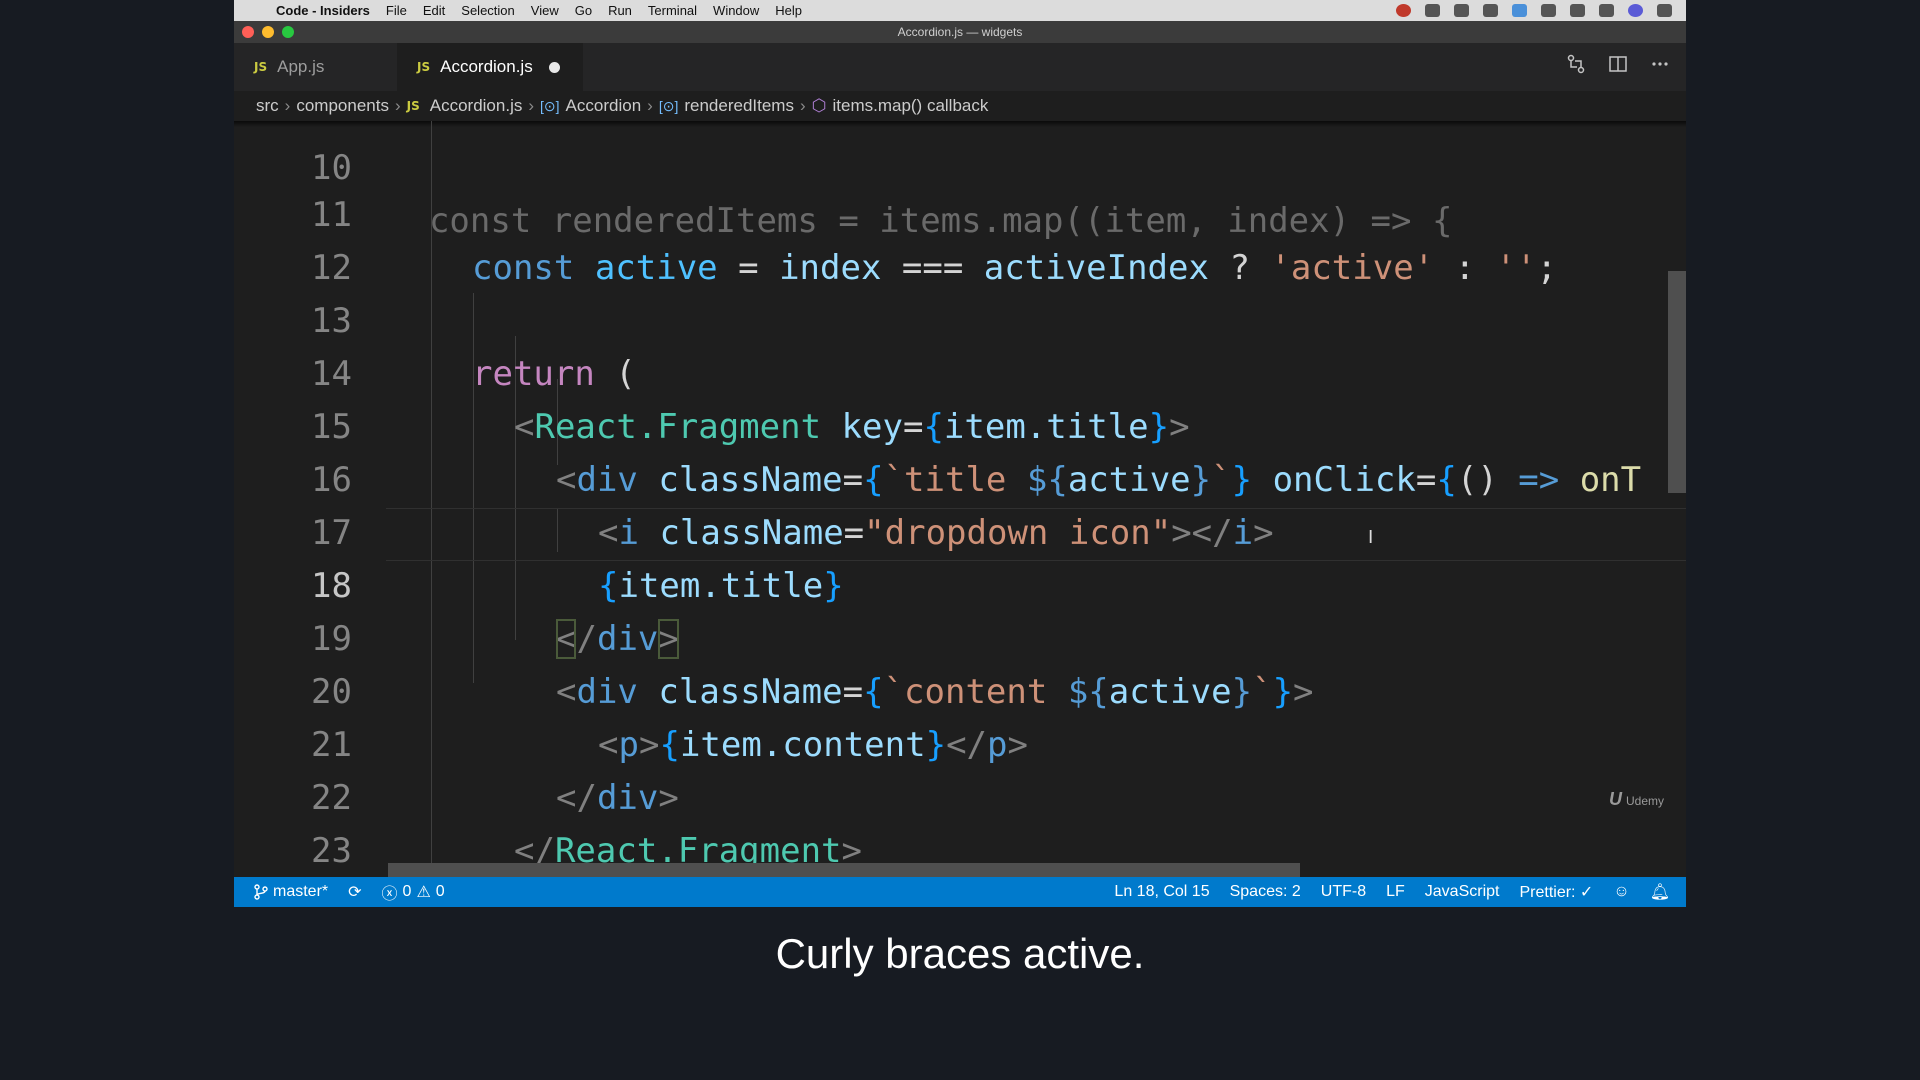 This screenshot has height=1080, width=1920. Describe the element at coordinates (487, 10) in the screenshot. I see `menu-selection: Selection` at that location.